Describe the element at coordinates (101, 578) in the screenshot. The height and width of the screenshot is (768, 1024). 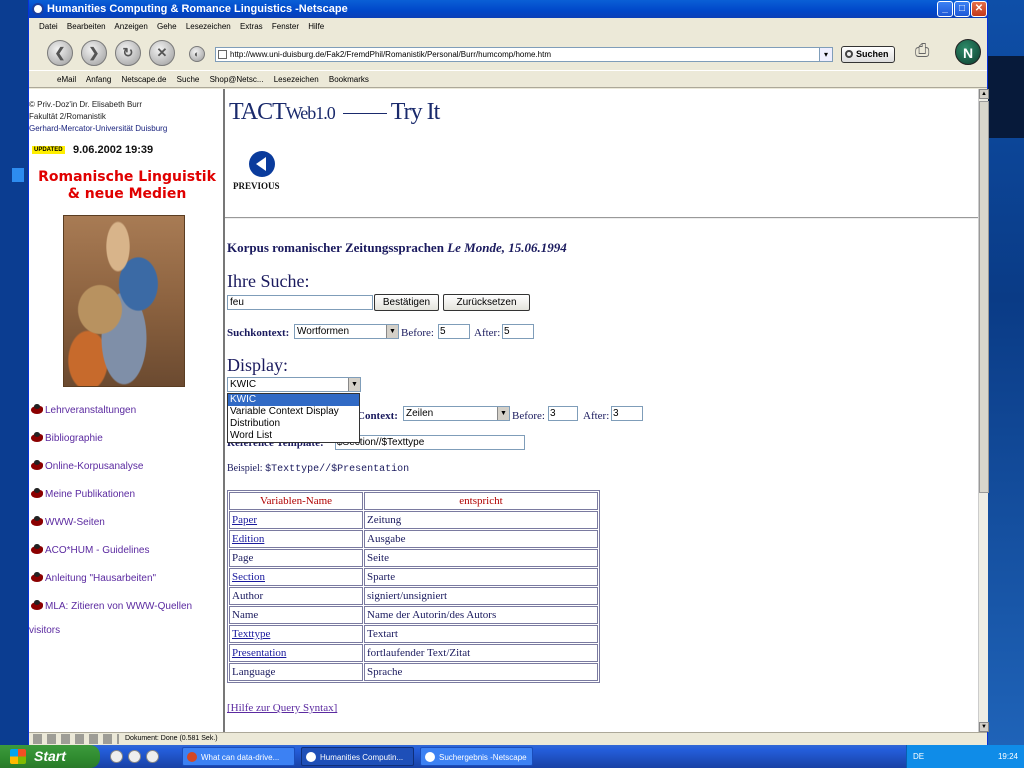
I see `sidebar-item-label: Anleitung "Hausarbeiten"` at that location.